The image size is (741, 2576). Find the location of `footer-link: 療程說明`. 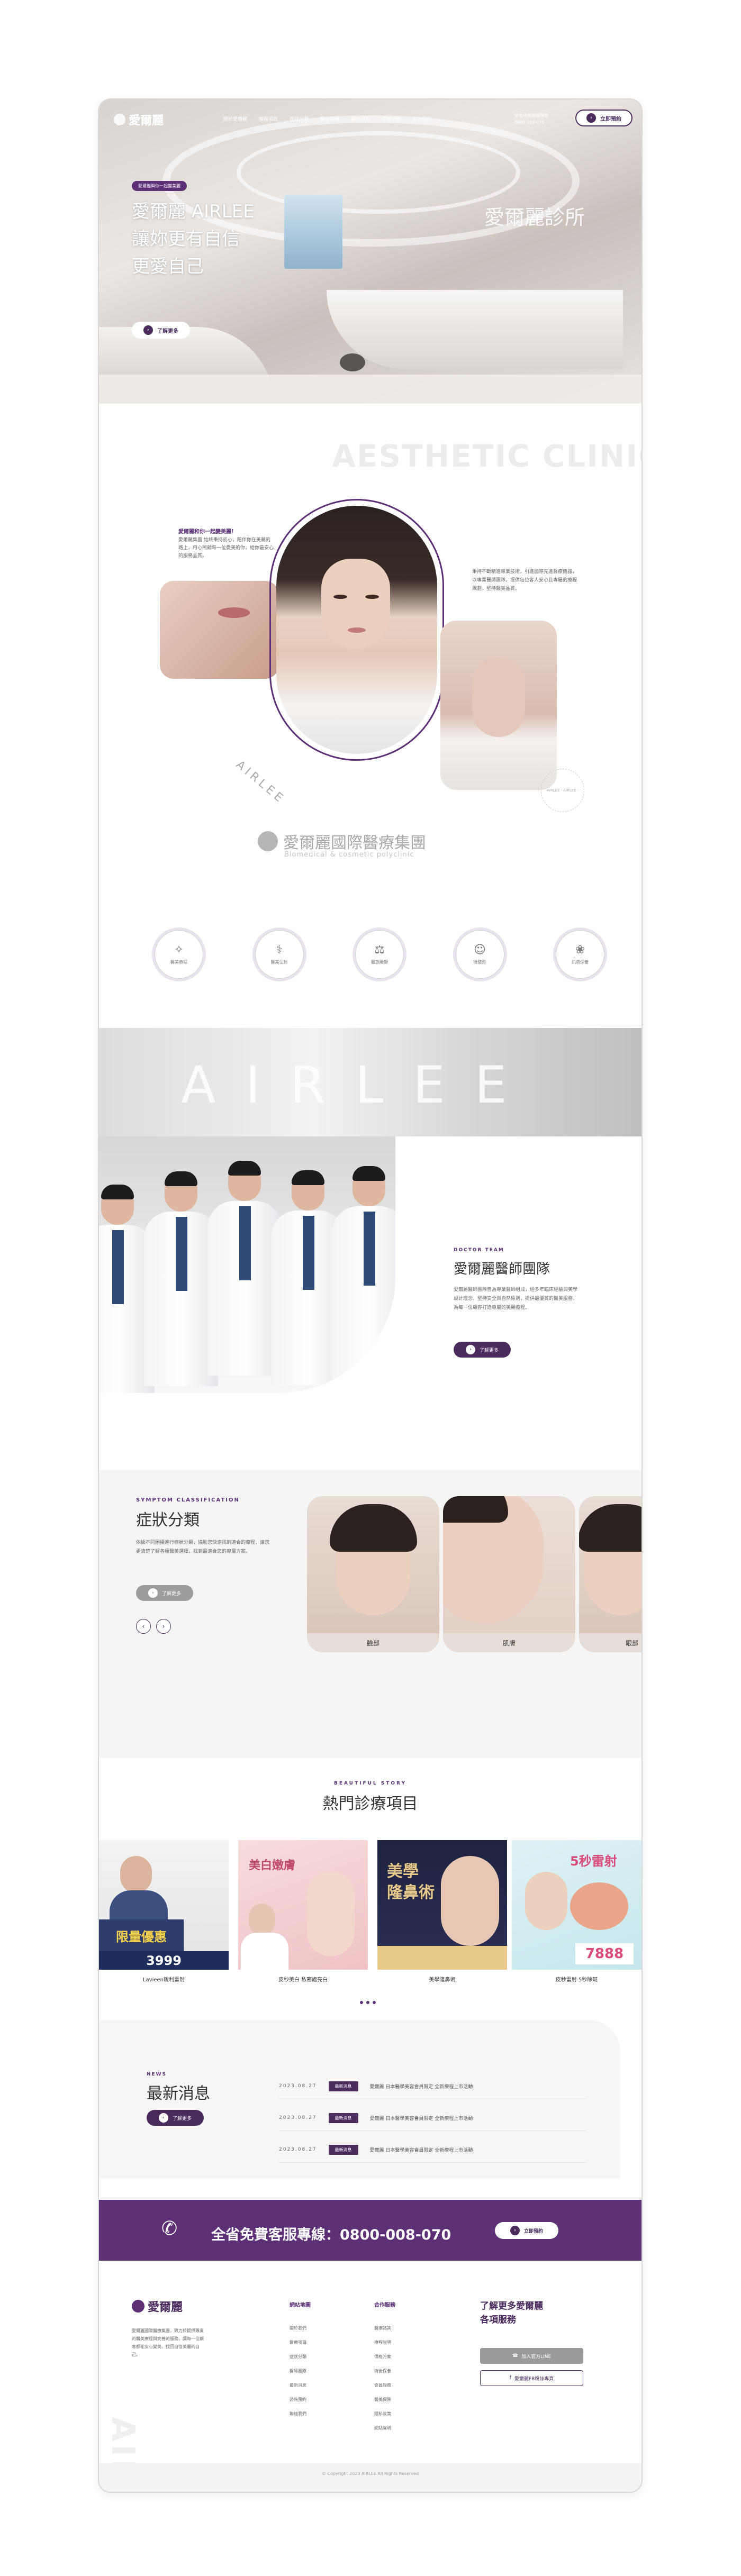

footer-link: 療程說明 is located at coordinates (384, 2342).